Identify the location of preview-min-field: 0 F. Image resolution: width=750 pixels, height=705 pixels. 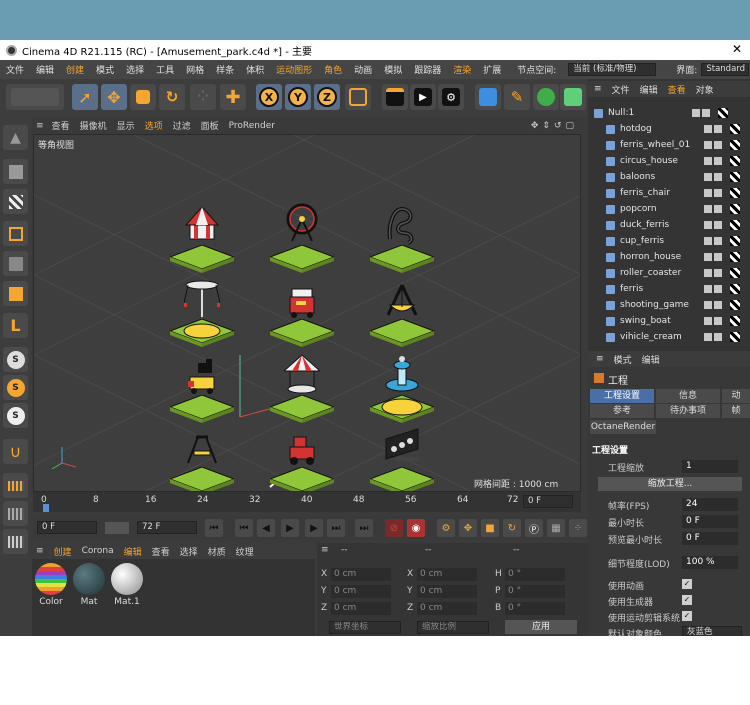
(710, 538).